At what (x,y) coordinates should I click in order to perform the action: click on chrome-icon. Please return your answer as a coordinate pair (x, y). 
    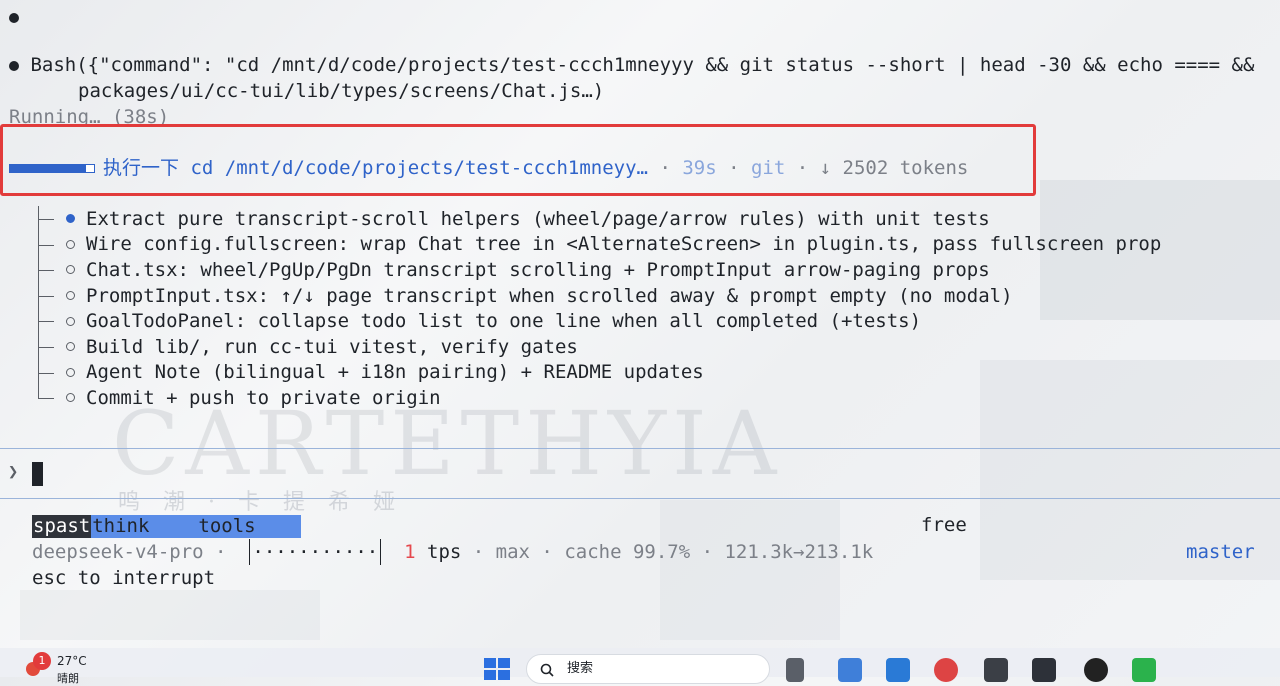
    Looking at the image, I should click on (946, 670).